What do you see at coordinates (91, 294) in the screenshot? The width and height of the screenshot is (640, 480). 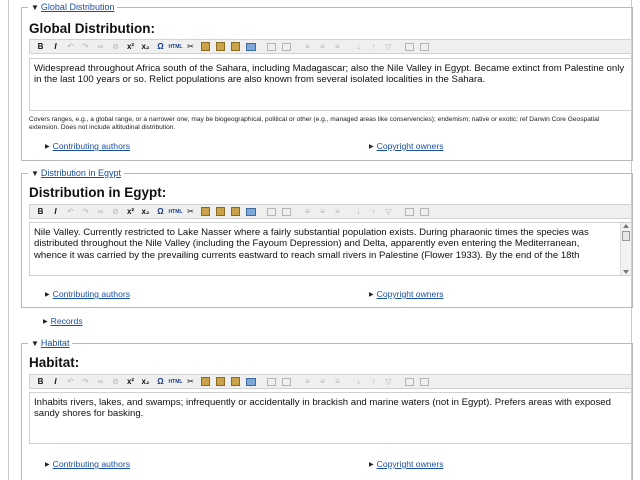 I see `link-label: Contributing authors` at bounding box center [91, 294].